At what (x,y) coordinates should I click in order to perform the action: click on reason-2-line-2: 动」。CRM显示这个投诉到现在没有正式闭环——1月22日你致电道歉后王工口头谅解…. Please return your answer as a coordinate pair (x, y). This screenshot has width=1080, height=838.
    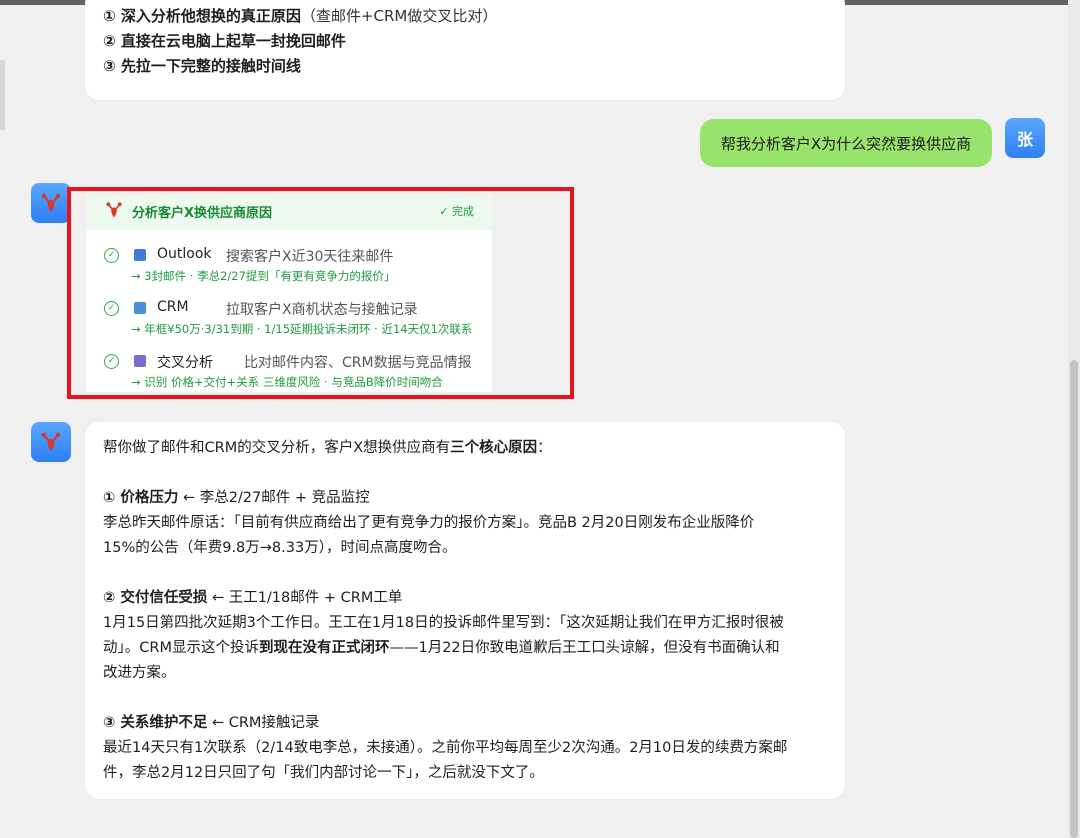
    Looking at the image, I should click on (441, 648).